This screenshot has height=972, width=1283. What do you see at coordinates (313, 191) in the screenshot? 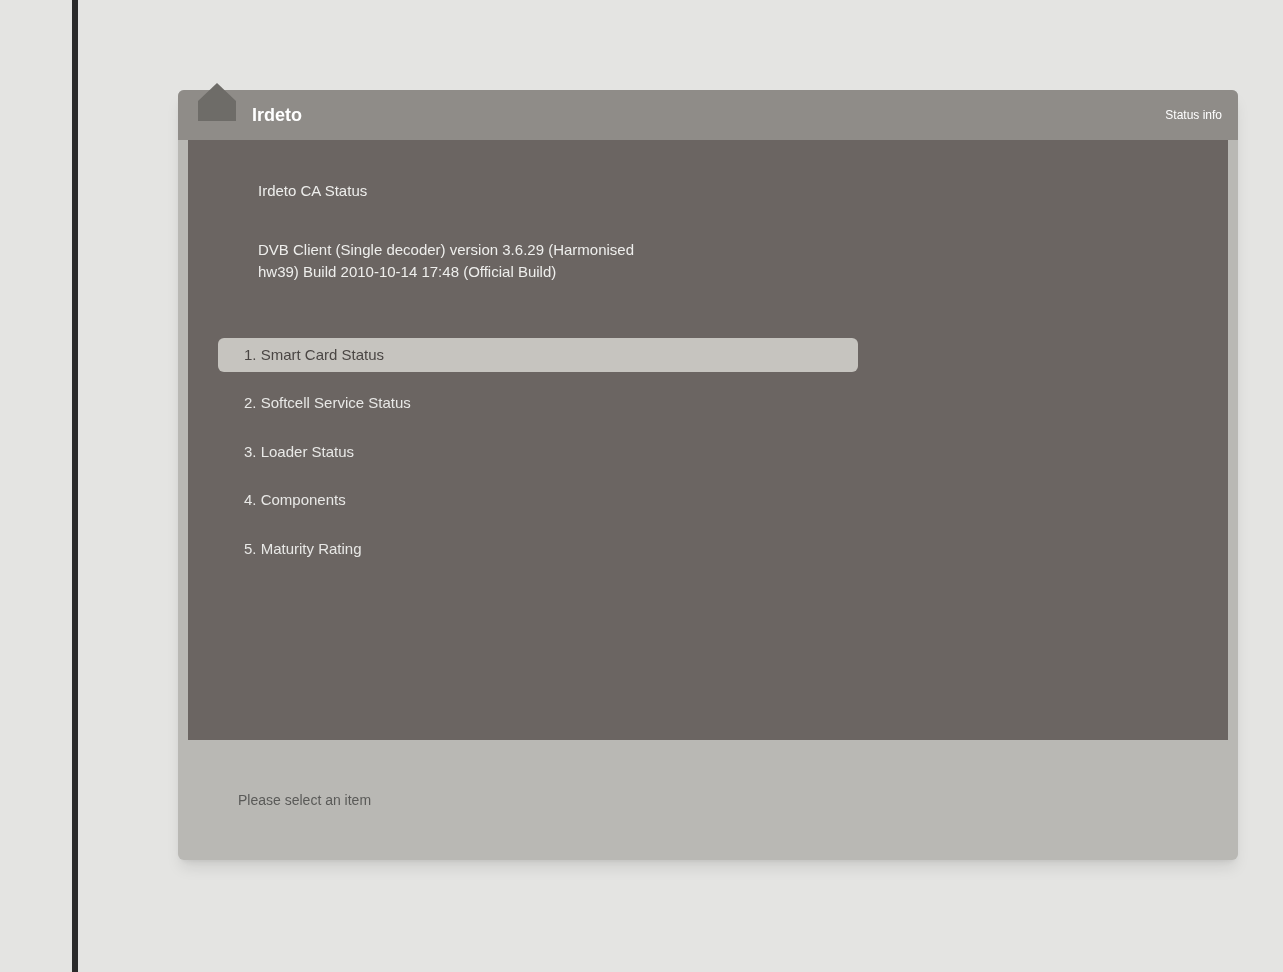
I see `heading: Irdeto CA Status` at bounding box center [313, 191].